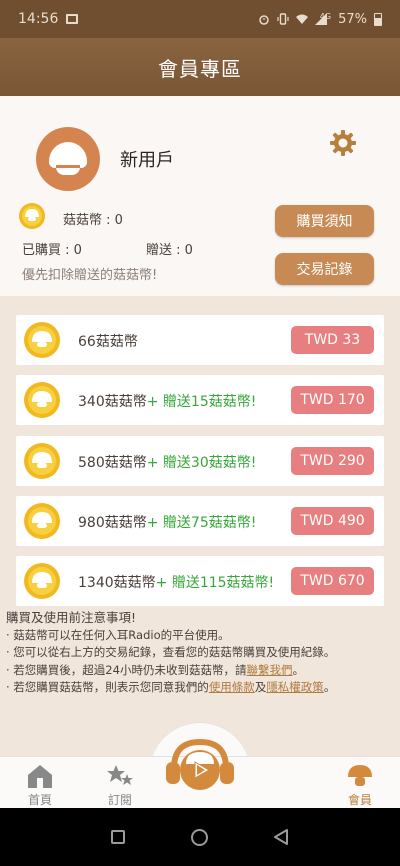  I want to click on package-name: 66菇菇幣, so click(108, 342).